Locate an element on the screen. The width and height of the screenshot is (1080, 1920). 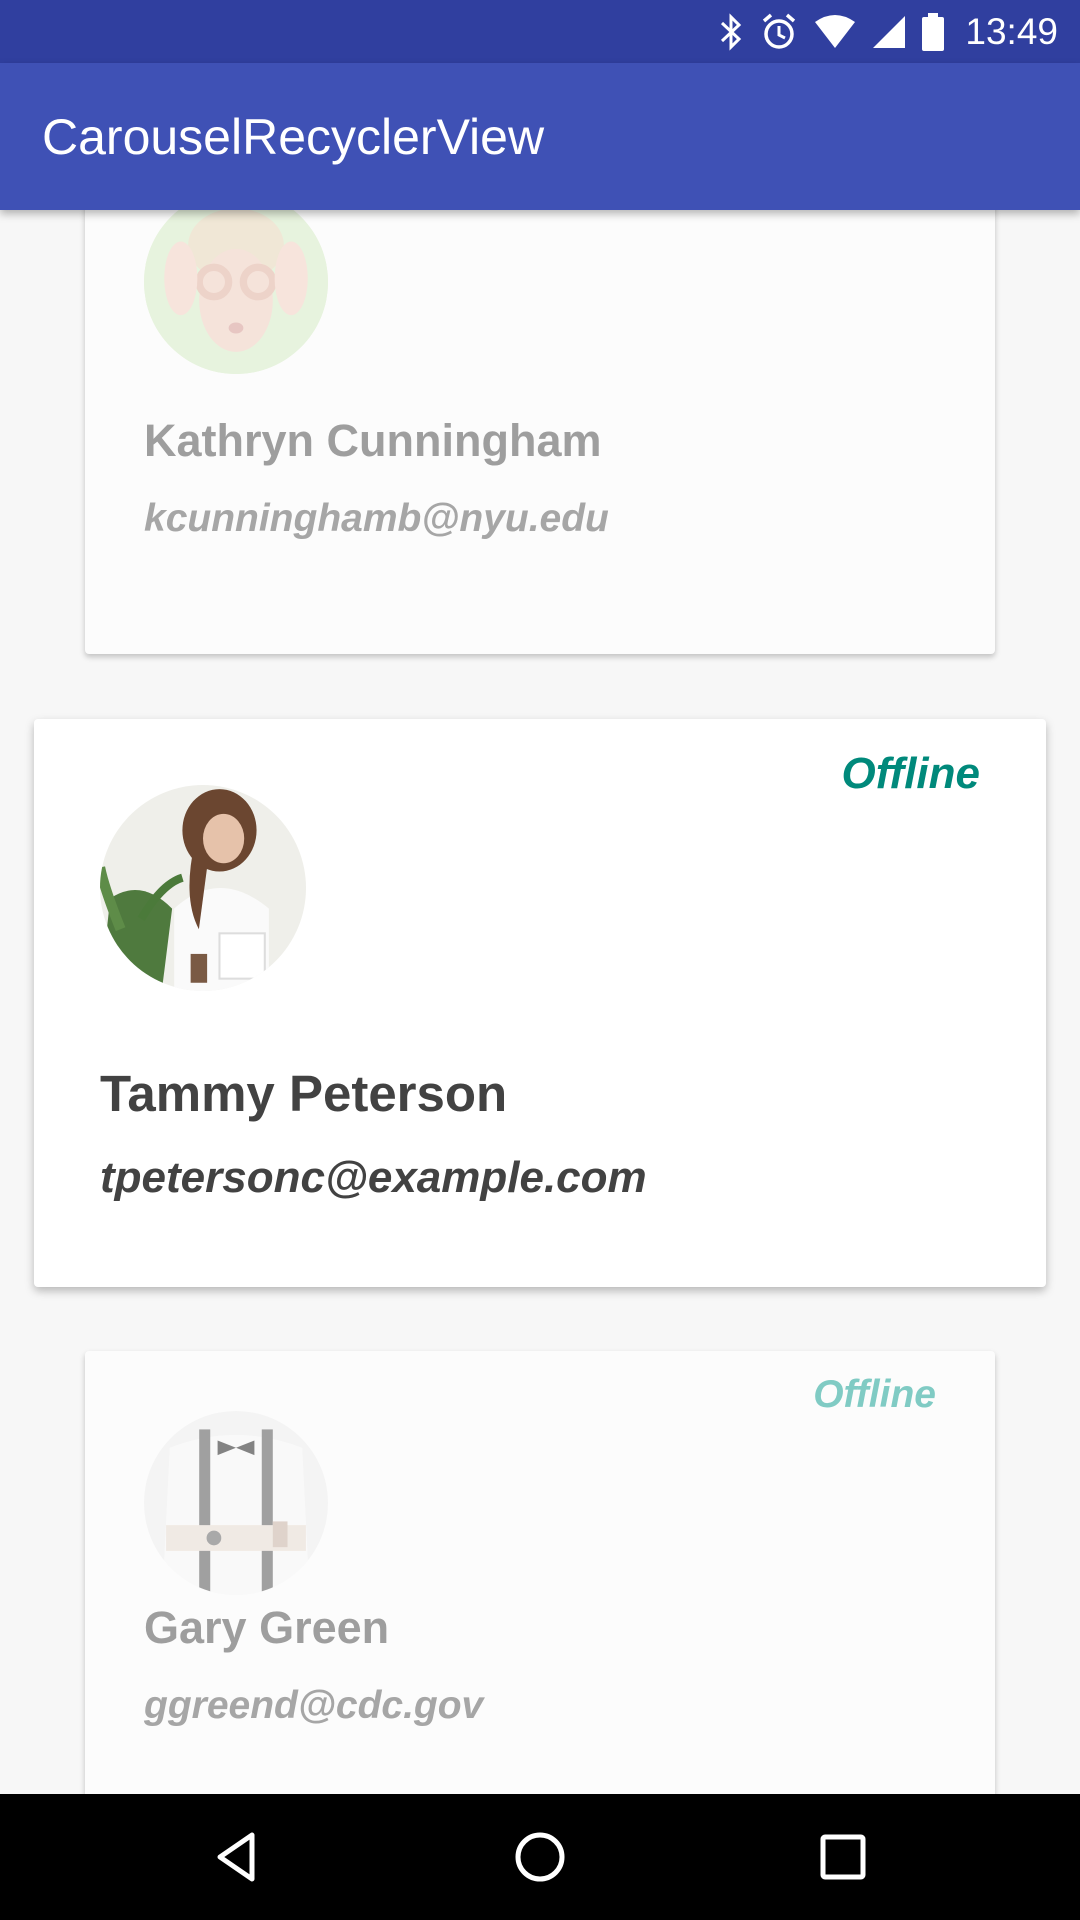
contact-name: Kathryn Cunningham is located at coordinates (373, 440).